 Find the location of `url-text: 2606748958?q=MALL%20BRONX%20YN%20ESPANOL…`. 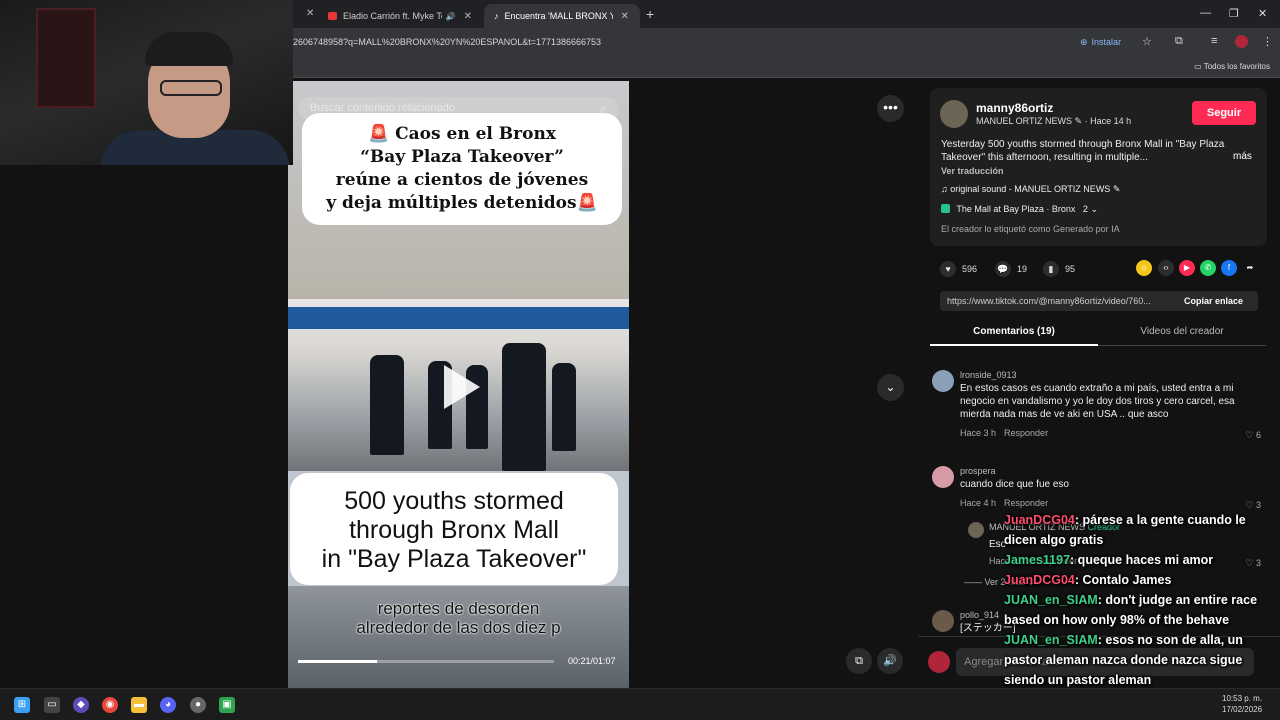

url-text: 2606748958?q=MALL%20BRONX%20YN%20ESPANOL… is located at coordinates (447, 42).